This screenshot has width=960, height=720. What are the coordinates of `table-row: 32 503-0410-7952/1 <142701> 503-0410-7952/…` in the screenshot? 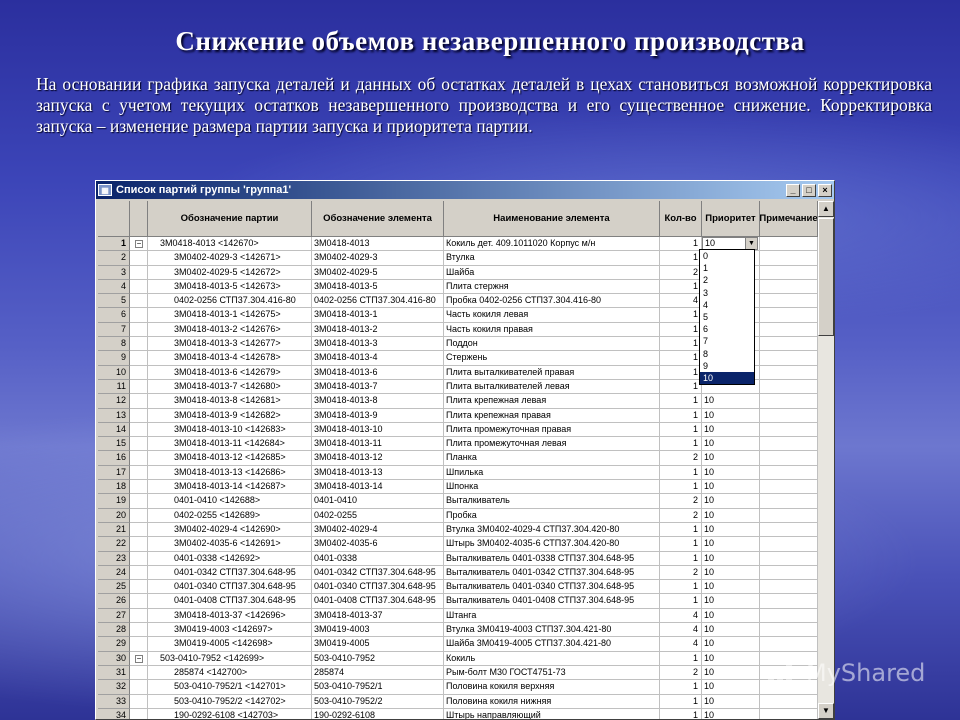 It's located at (458, 687).